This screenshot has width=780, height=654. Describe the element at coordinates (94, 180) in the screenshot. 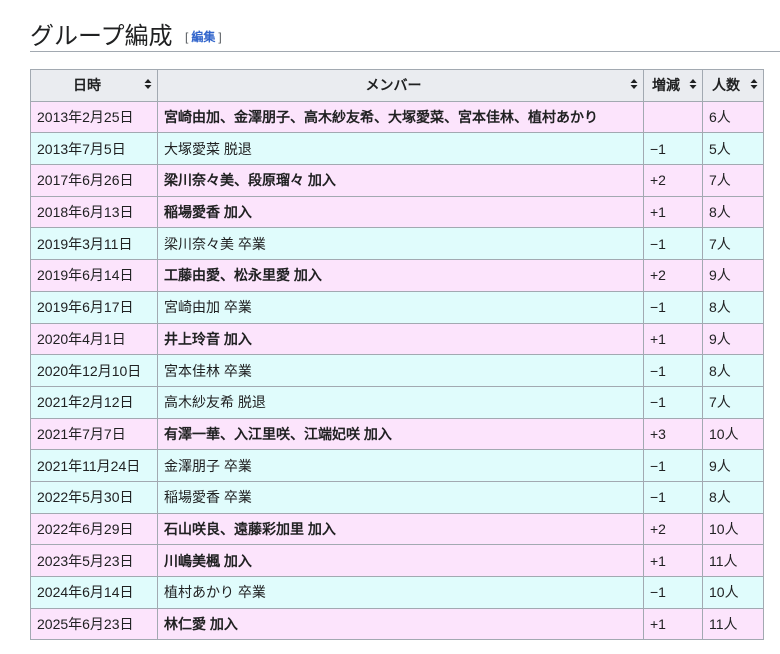

I see `date-cell: 2017年6月26日` at that location.